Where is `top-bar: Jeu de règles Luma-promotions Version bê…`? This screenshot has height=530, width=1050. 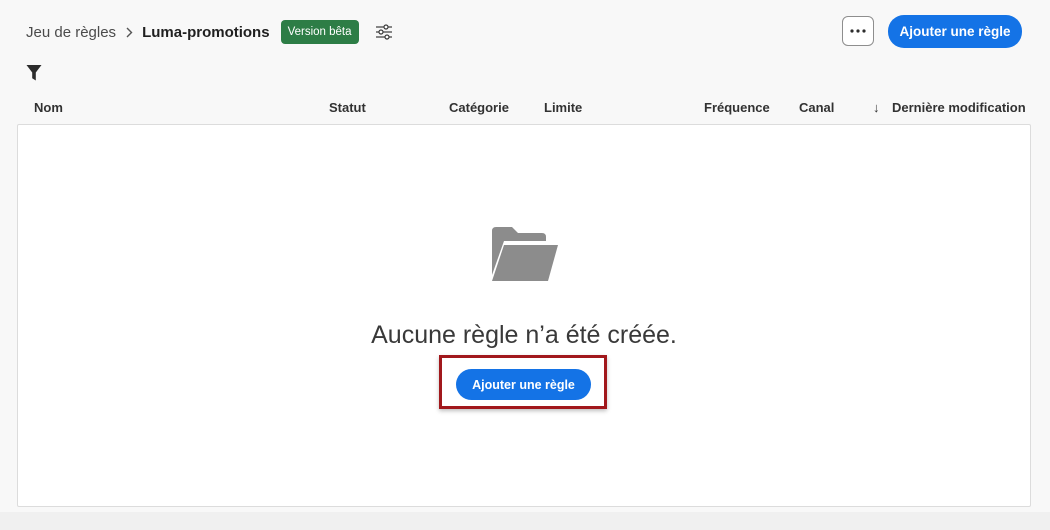 top-bar: Jeu de règles Luma-promotions Version bê… is located at coordinates (525, 31).